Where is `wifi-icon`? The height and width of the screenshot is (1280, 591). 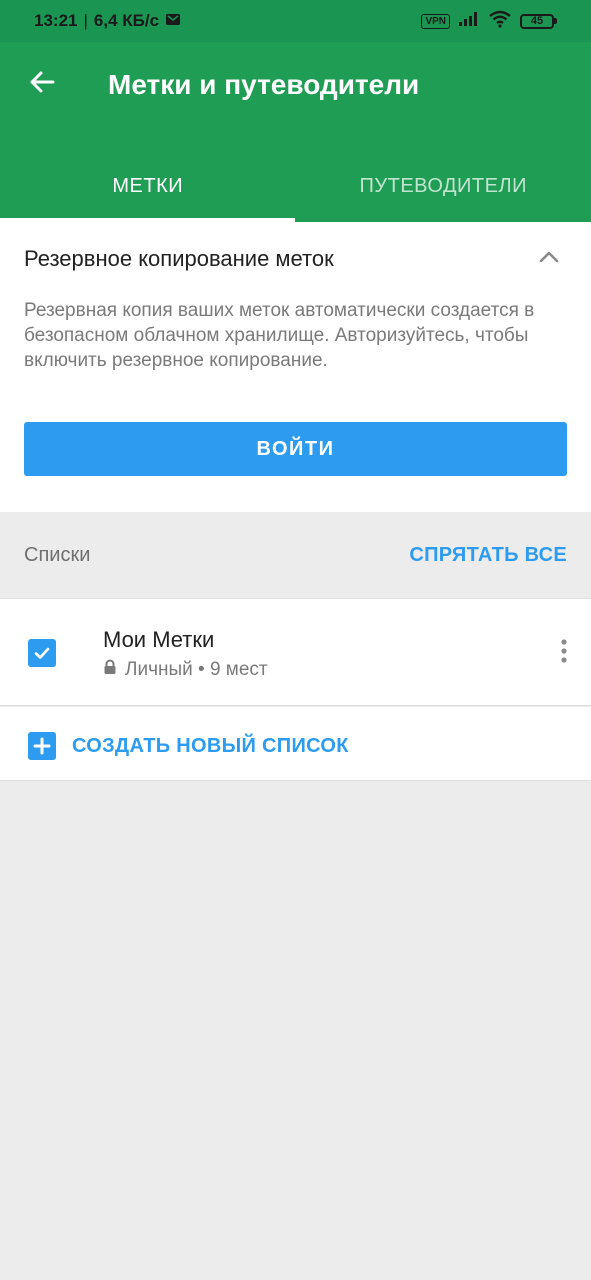 wifi-icon is located at coordinates (500, 21).